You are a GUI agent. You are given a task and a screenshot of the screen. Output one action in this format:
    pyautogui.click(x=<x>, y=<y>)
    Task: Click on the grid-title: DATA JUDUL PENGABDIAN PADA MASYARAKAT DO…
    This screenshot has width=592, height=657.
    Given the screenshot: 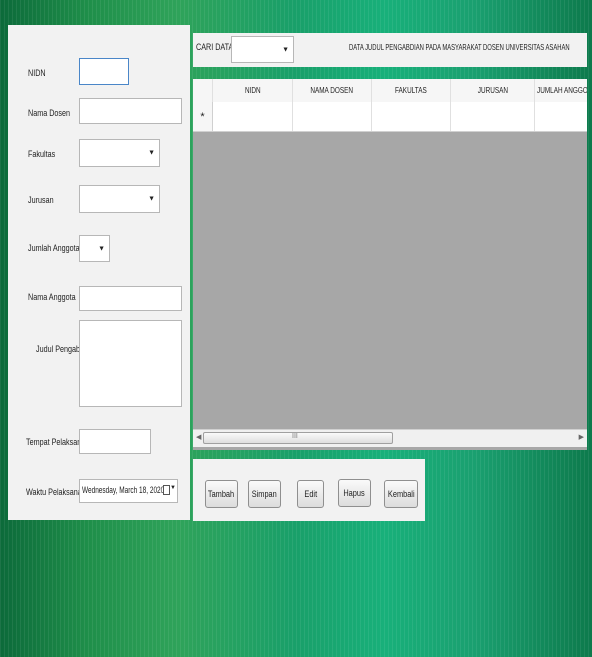 What is the action you would take?
    pyautogui.click(x=459, y=47)
    